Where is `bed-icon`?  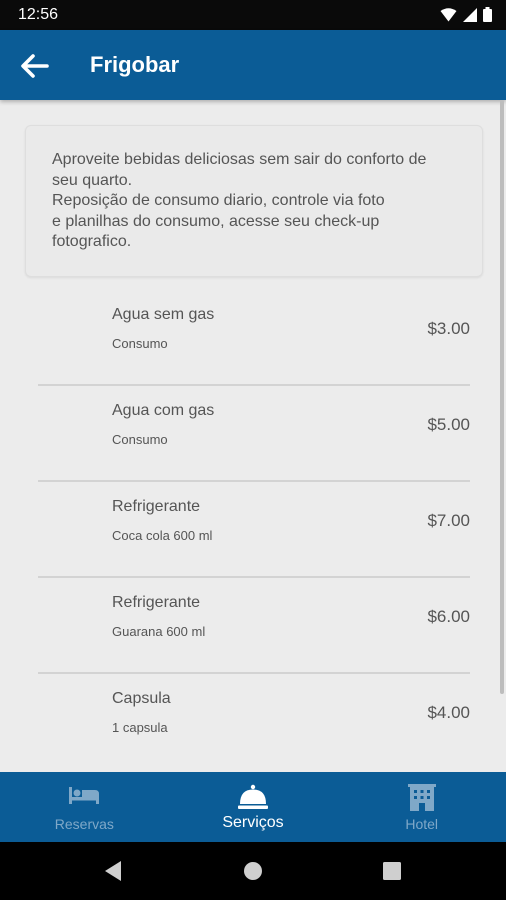 bed-icon is located at coordinates (84, 795).